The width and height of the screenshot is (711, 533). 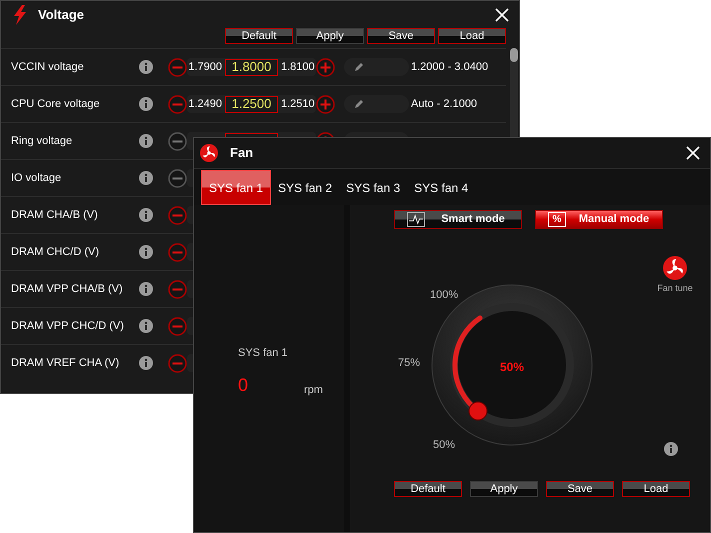 I want to click on setting-label: IO voltage, so click(x=36, y=178).